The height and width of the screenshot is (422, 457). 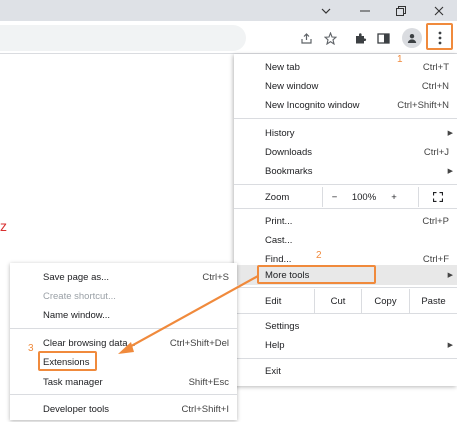 What do you see at coordinates (316, 274) in the screenshot?
I see `more-tools-highlight-box` at bounding box center [316, 274].